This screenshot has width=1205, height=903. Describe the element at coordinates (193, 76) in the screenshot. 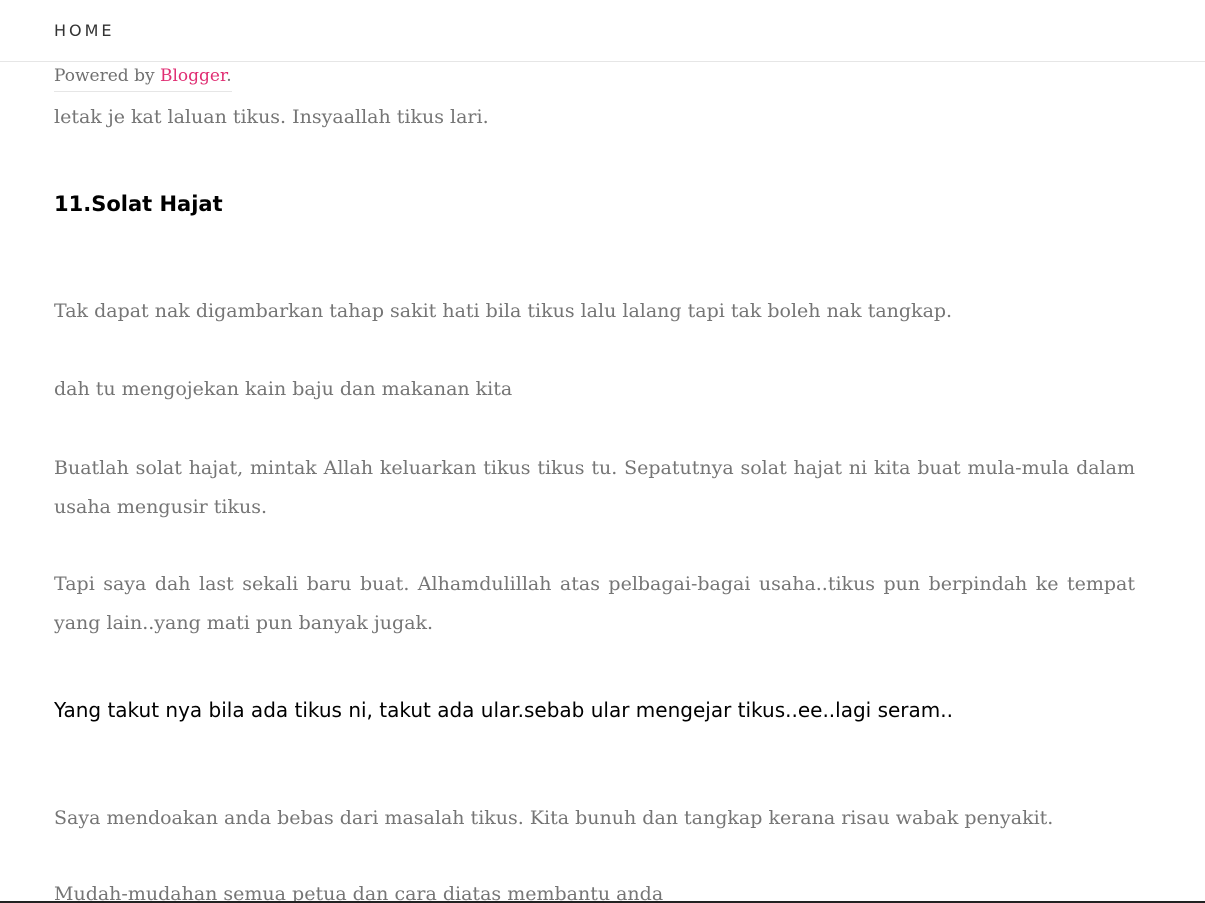

I see `blogger-link: Blogger` at that location.